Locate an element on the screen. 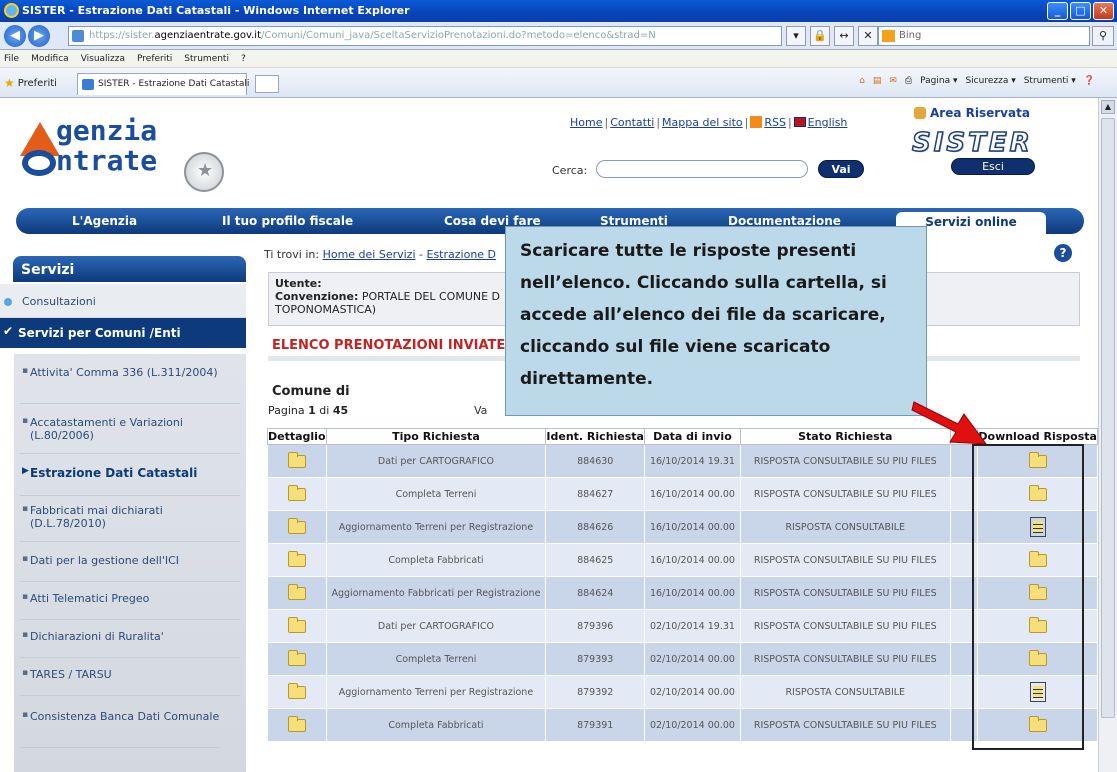 This screenshot has height=772, width=1117. nav-agenzia: L'Agenzia is located at coordinates (104, 221).